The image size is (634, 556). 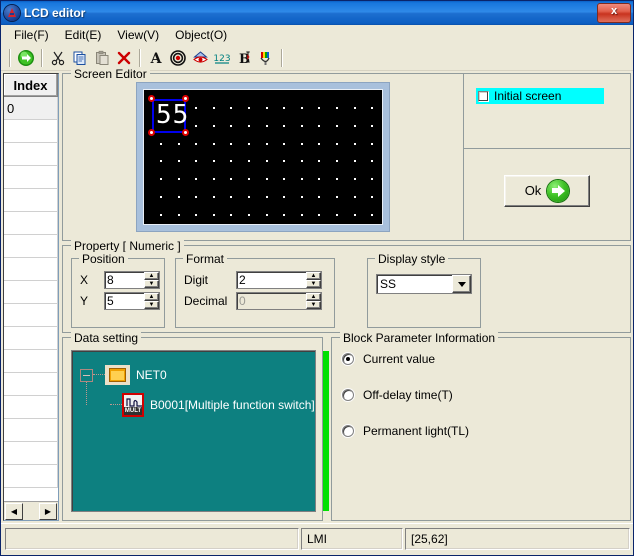 I want to click on display-style-value: SS, so click(x=388, y=284).